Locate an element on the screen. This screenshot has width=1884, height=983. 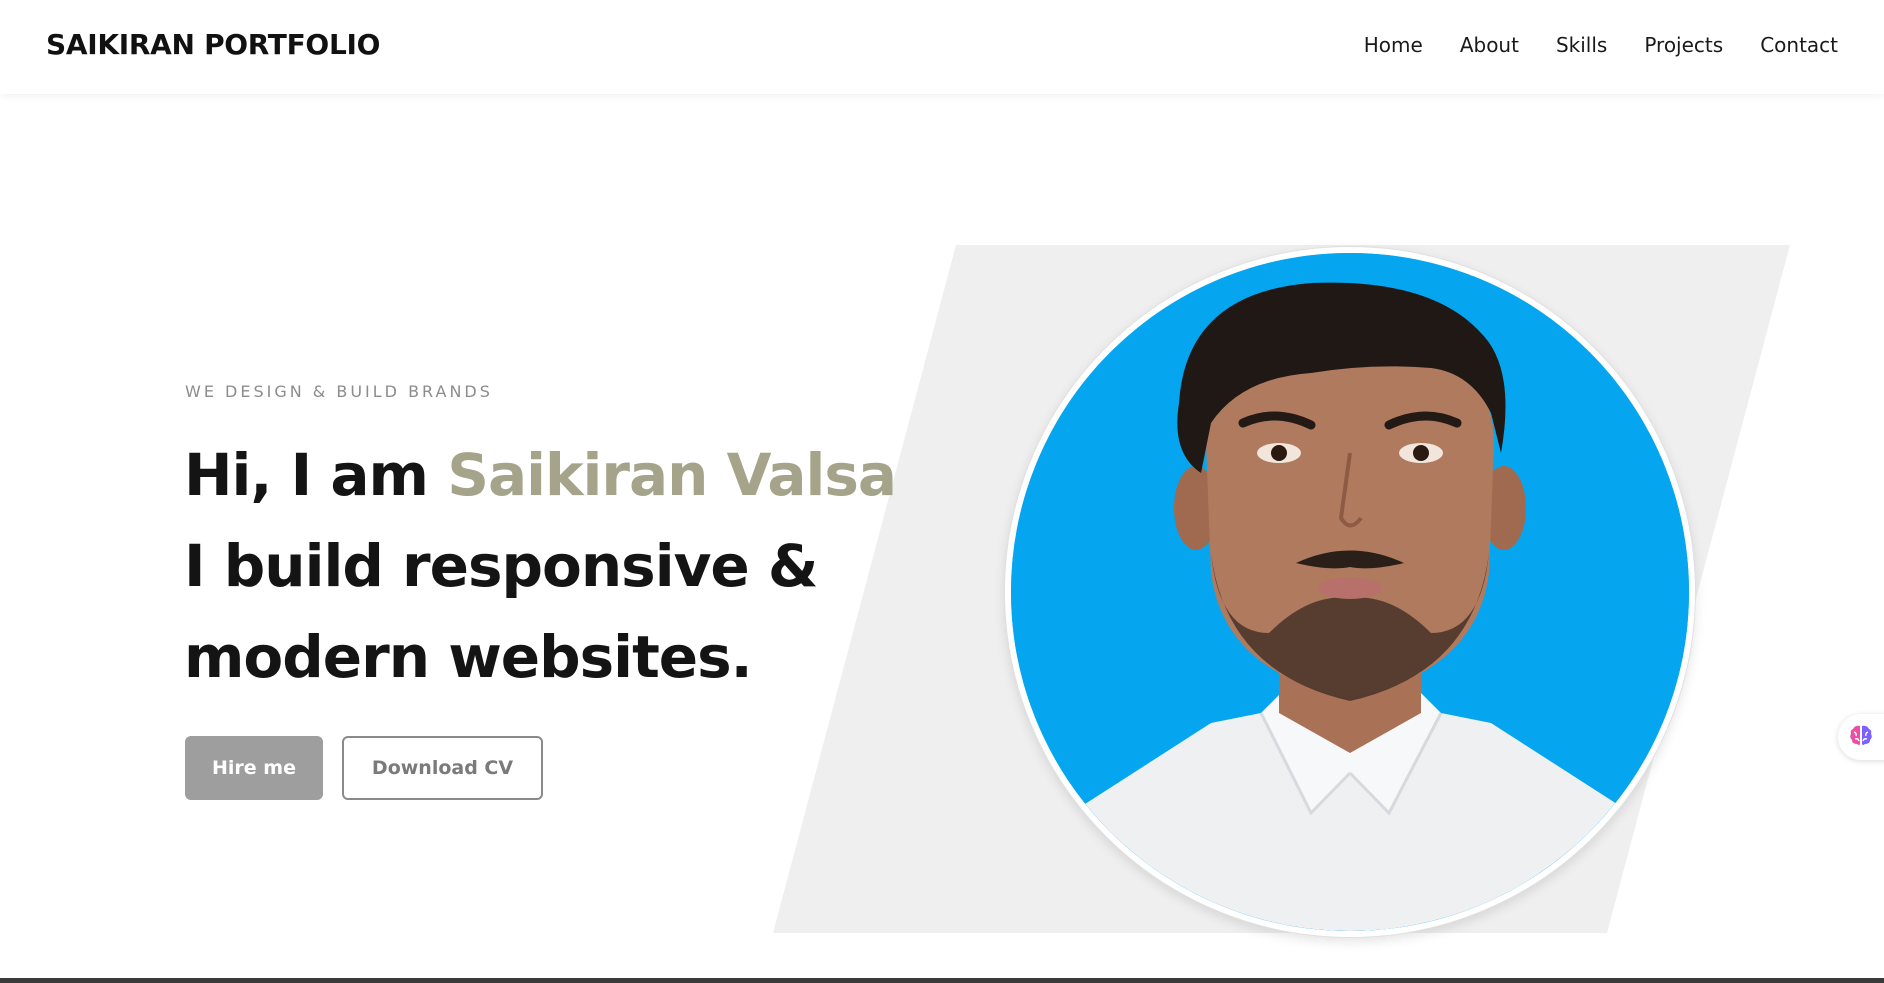
nav-link-about: About is located at coordinates (1489, 45).